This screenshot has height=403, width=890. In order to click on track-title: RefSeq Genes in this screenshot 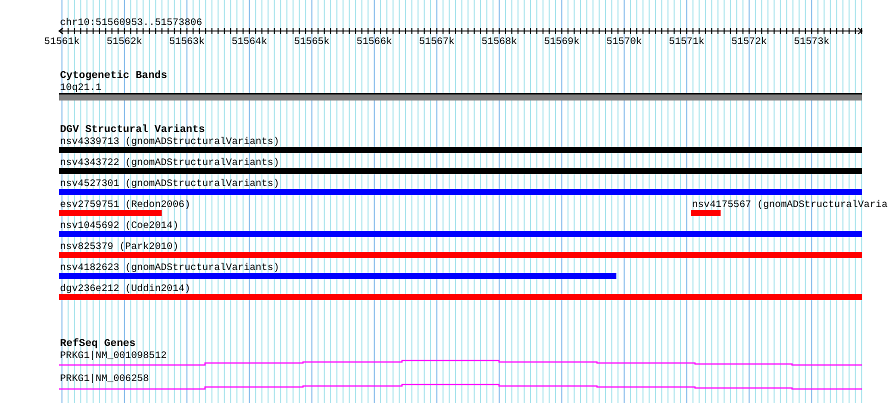, I will do `click(98, 344)`.